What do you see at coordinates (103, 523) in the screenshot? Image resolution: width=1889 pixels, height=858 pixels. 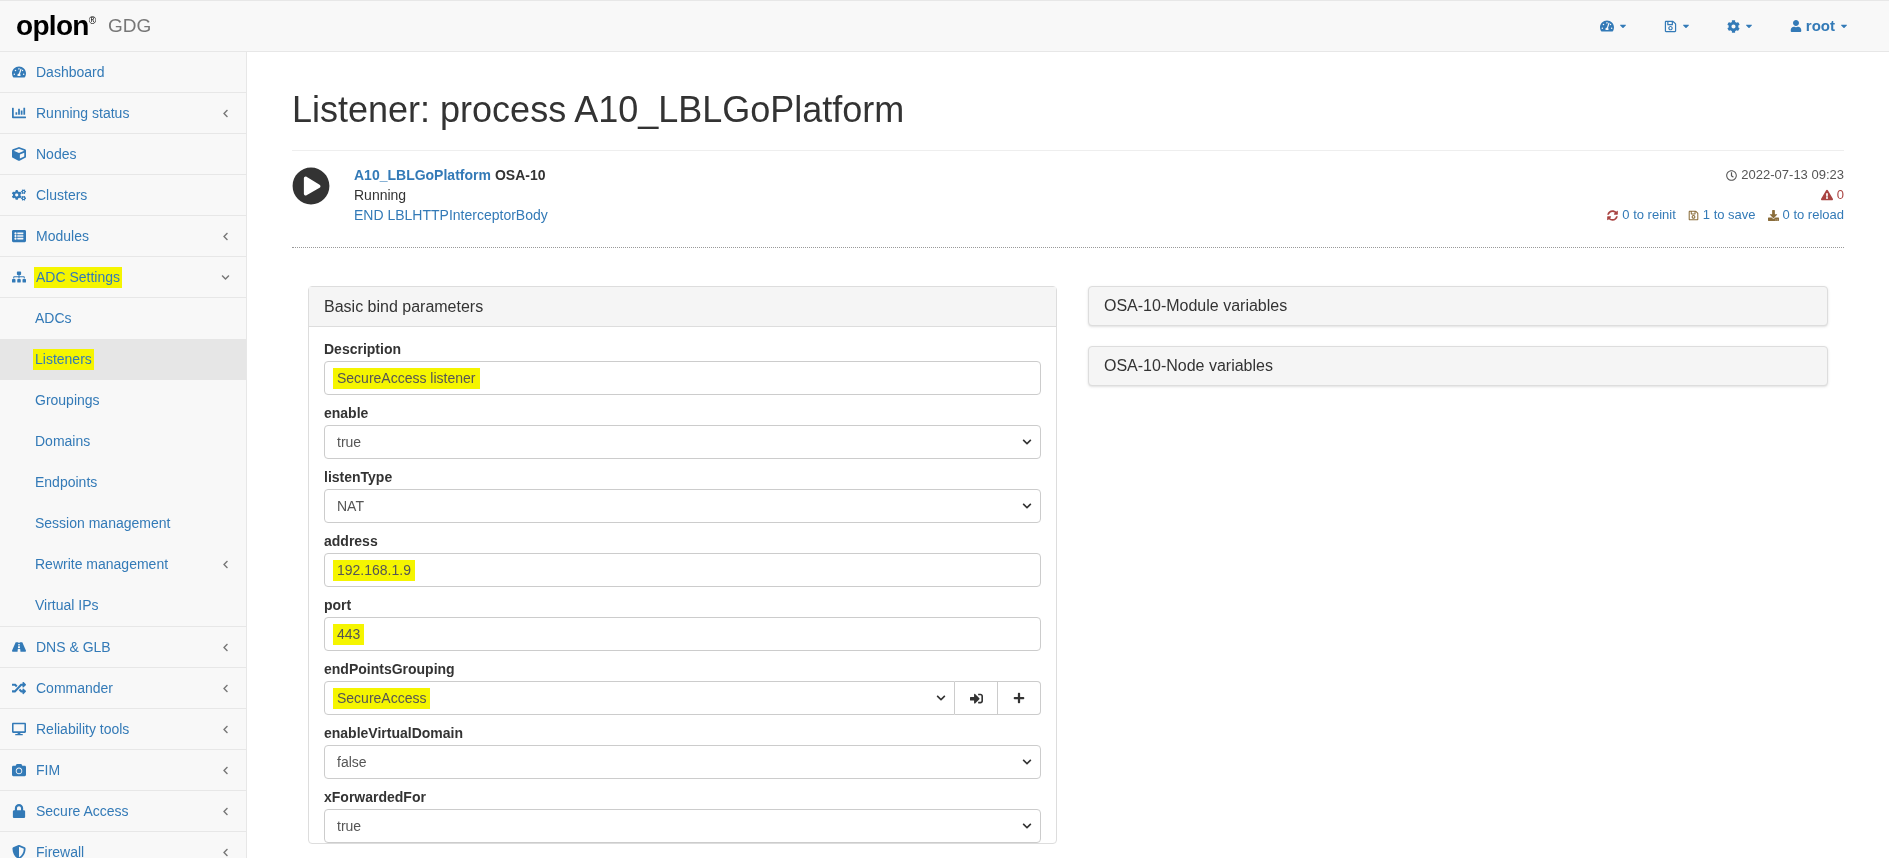 I see `menu-label: Session management` at bounding box center [103, 523].